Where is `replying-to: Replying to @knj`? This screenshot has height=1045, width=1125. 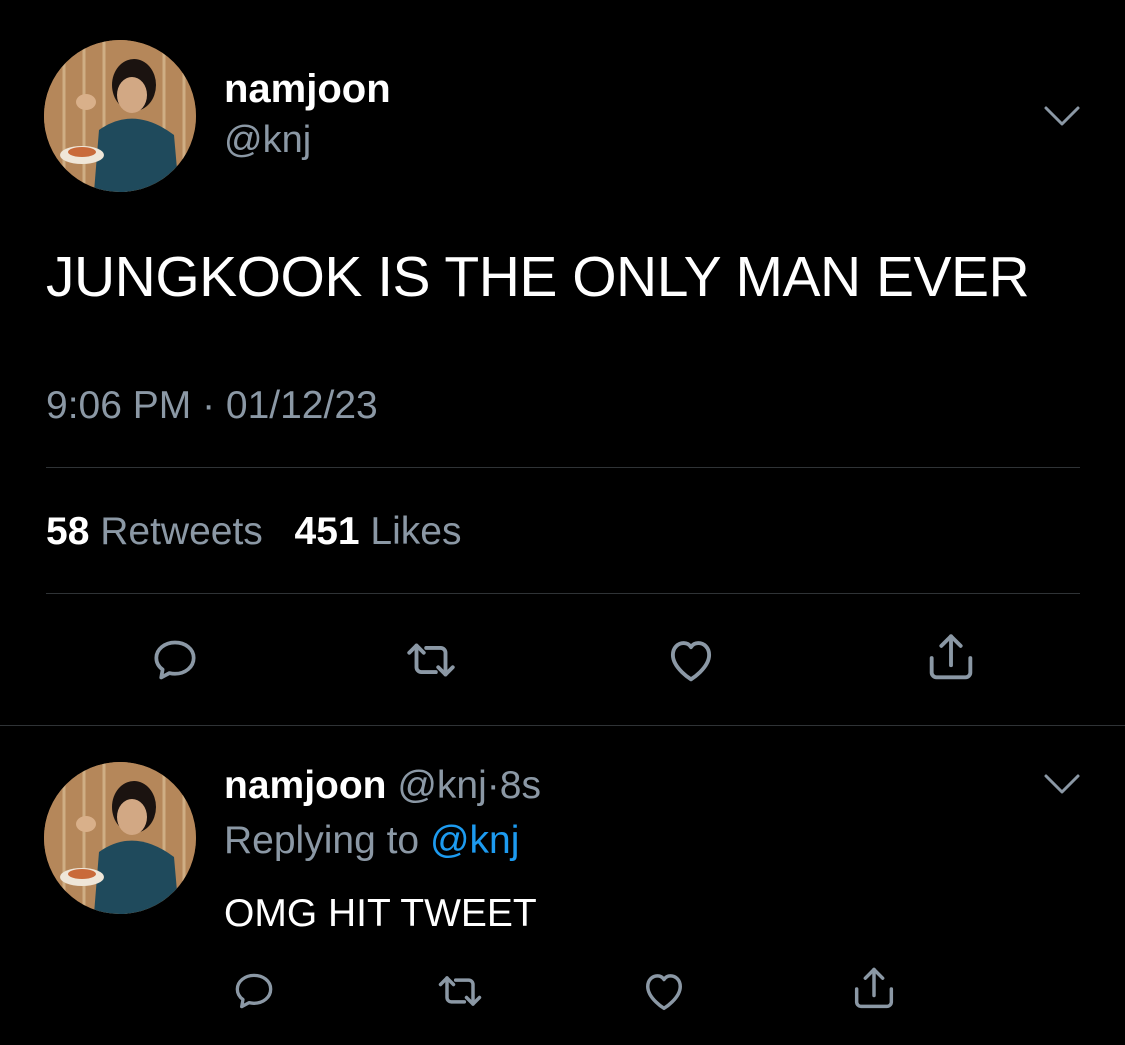
replying-to: Replying to @knj is located at coordinates (371, 841).